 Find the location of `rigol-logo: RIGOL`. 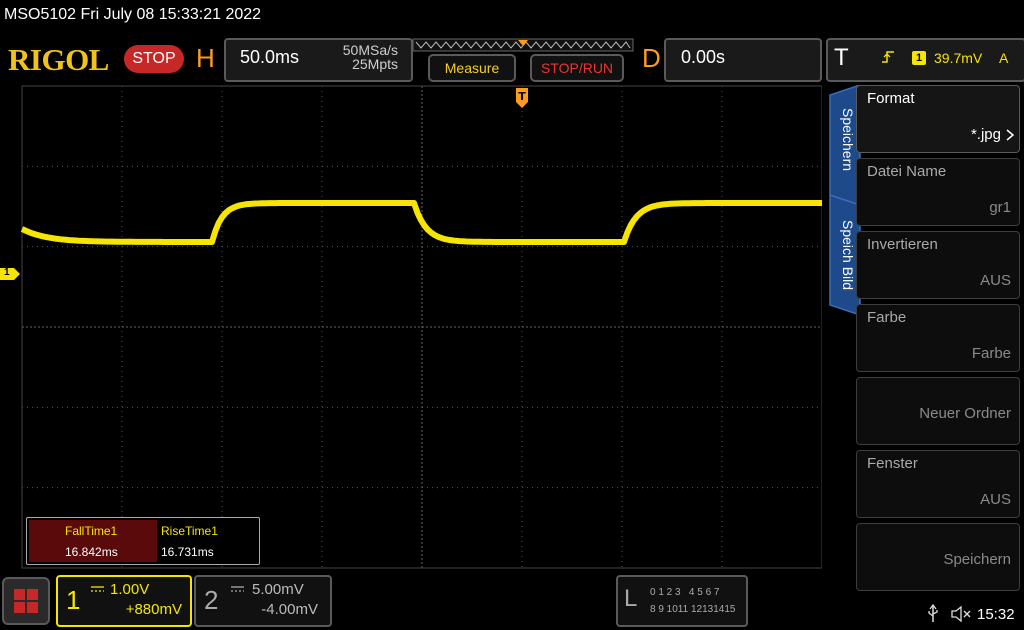

rigol-logo: RIGOL is located at coordinates (58, 59).